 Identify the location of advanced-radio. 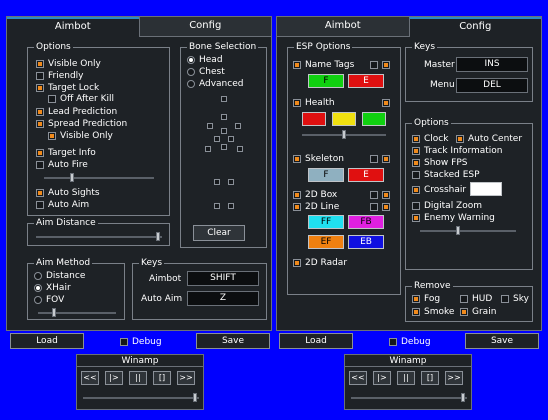
(191, 84).